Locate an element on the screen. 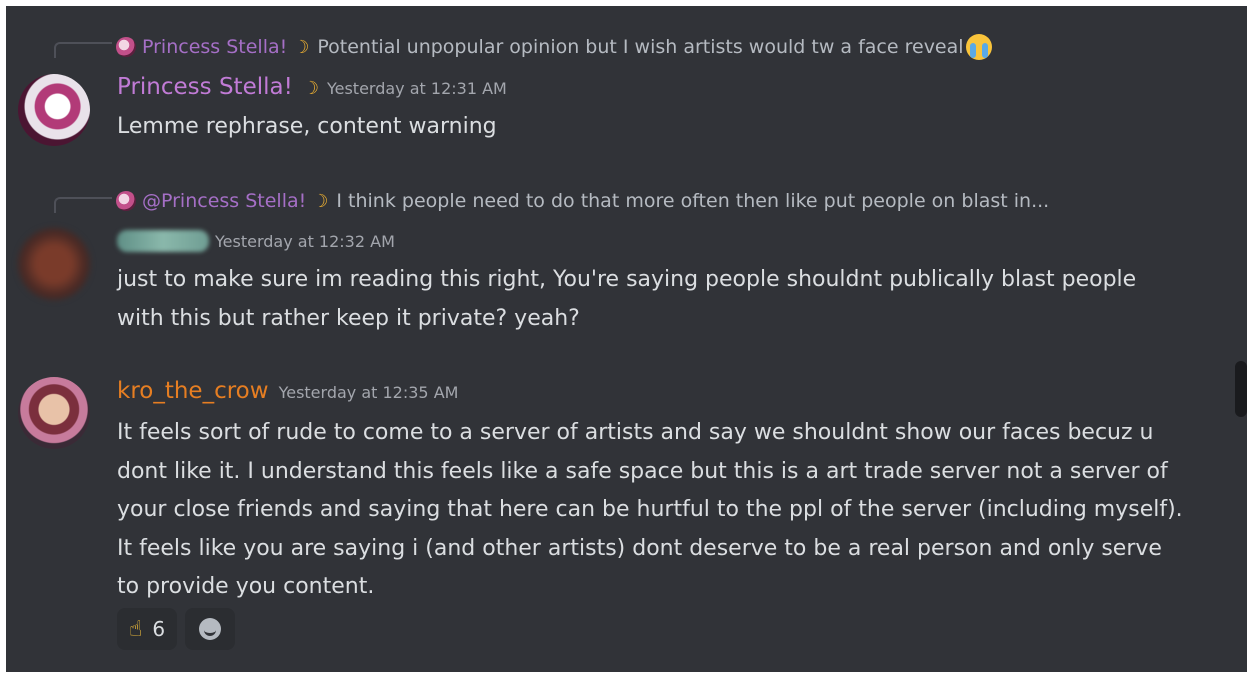 The width and height of the screenshot is (1253, 678). message-header: Yesterday at 12:32 AM is located at coordinates (256, 241).